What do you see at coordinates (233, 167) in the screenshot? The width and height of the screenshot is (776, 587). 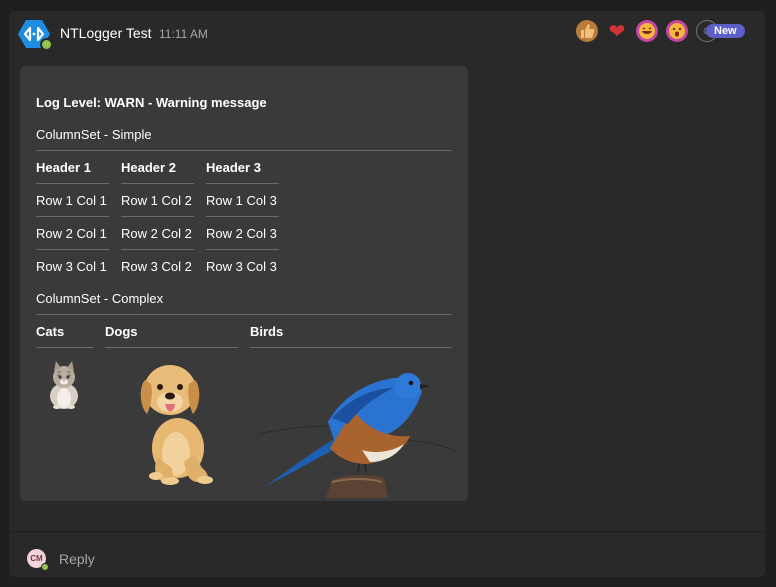 I see `simple-header-3: Header 3` at bounding box center [233, 167].